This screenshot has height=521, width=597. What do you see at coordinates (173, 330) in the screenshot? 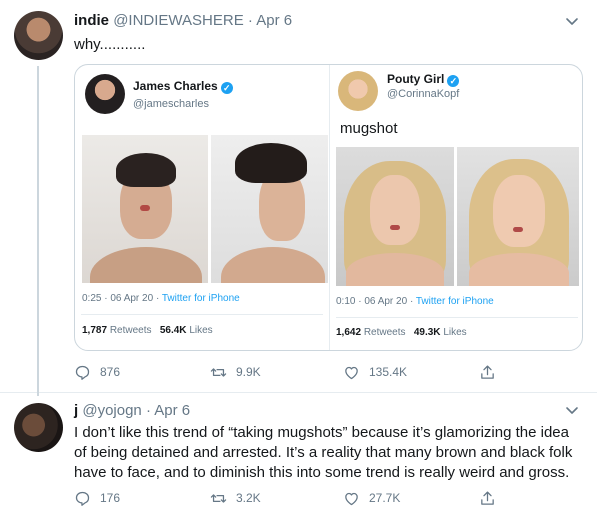
I see `like-count: 56.4K` at bounding box center [173, 330].